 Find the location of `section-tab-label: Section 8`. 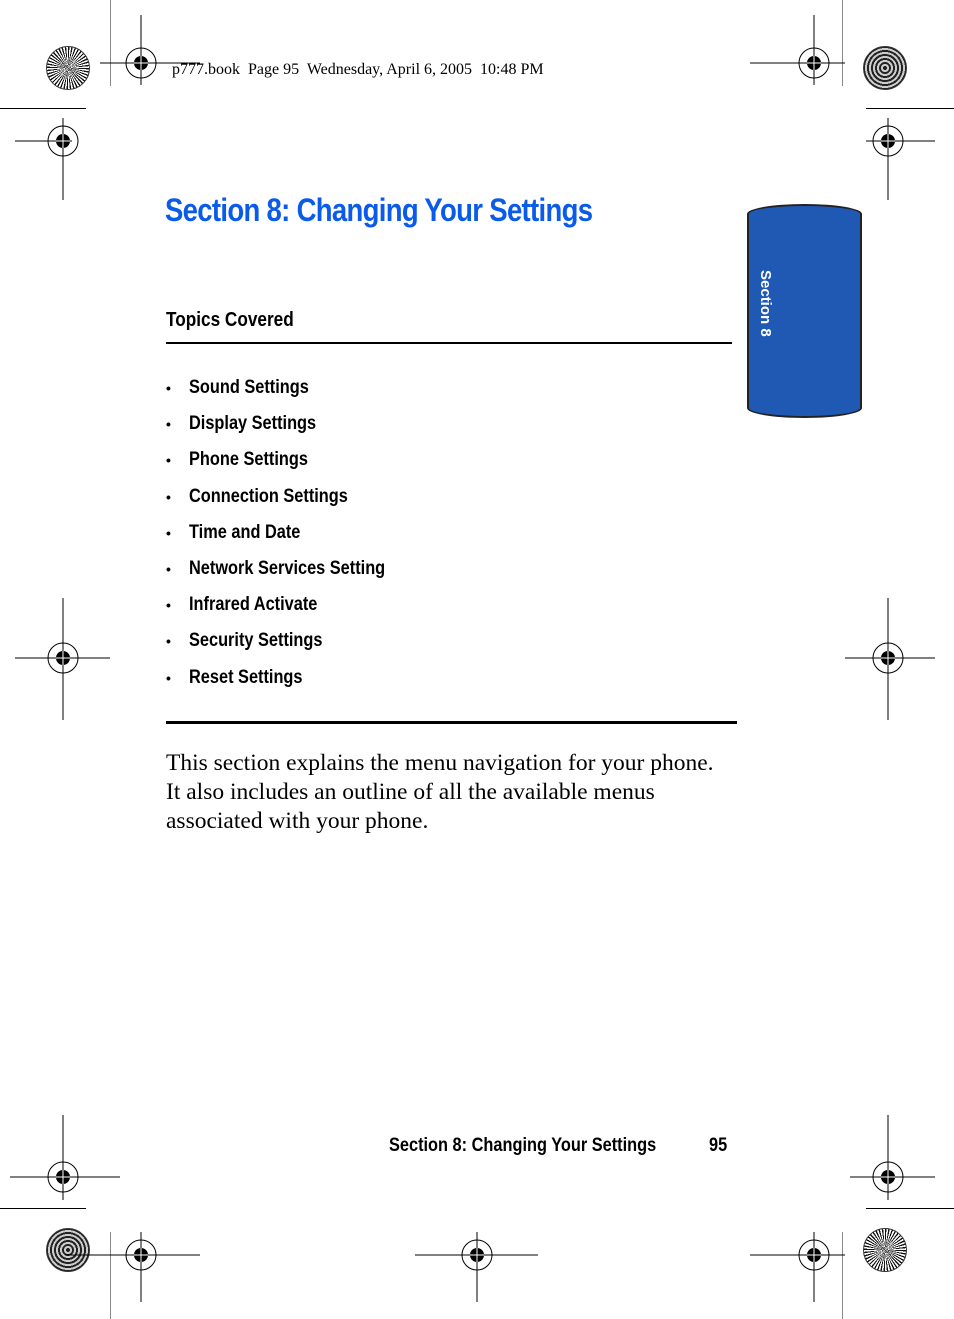

section-tab-label: Section 8 is located at coordinates (765, 303).